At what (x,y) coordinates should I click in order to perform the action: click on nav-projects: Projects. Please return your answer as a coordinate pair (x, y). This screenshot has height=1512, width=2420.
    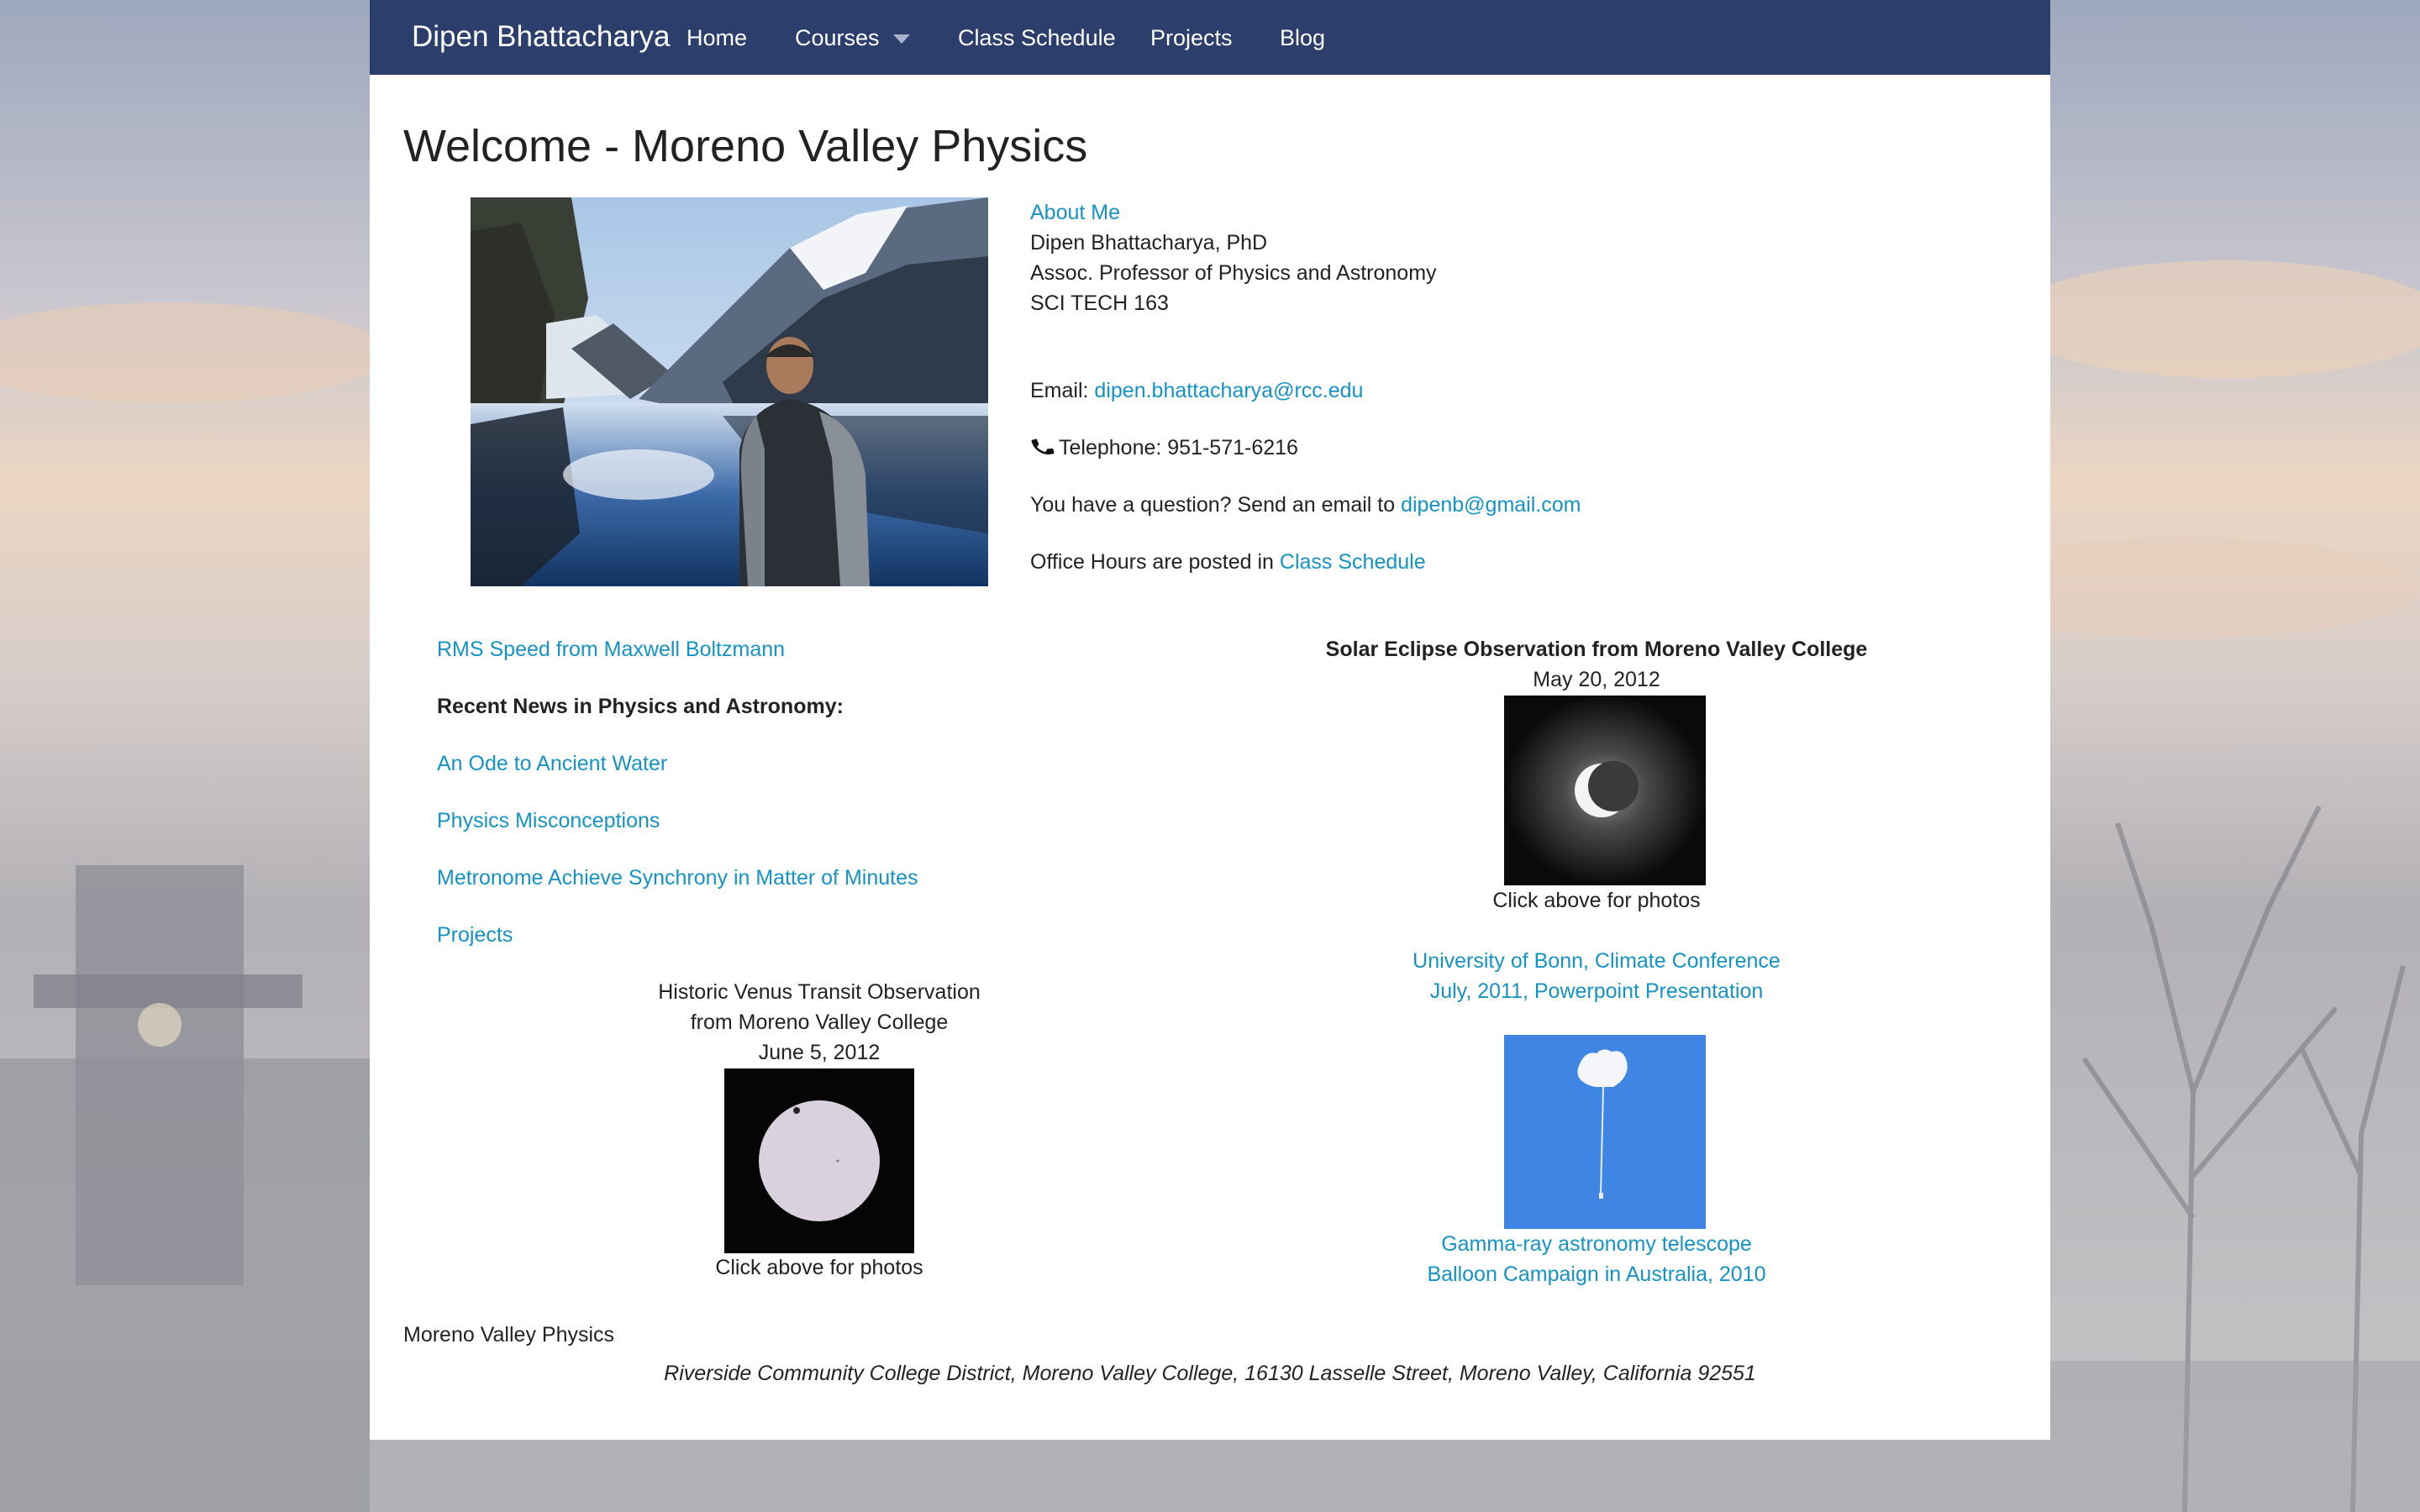
    Looking at the image, I should click on (1192, 38).